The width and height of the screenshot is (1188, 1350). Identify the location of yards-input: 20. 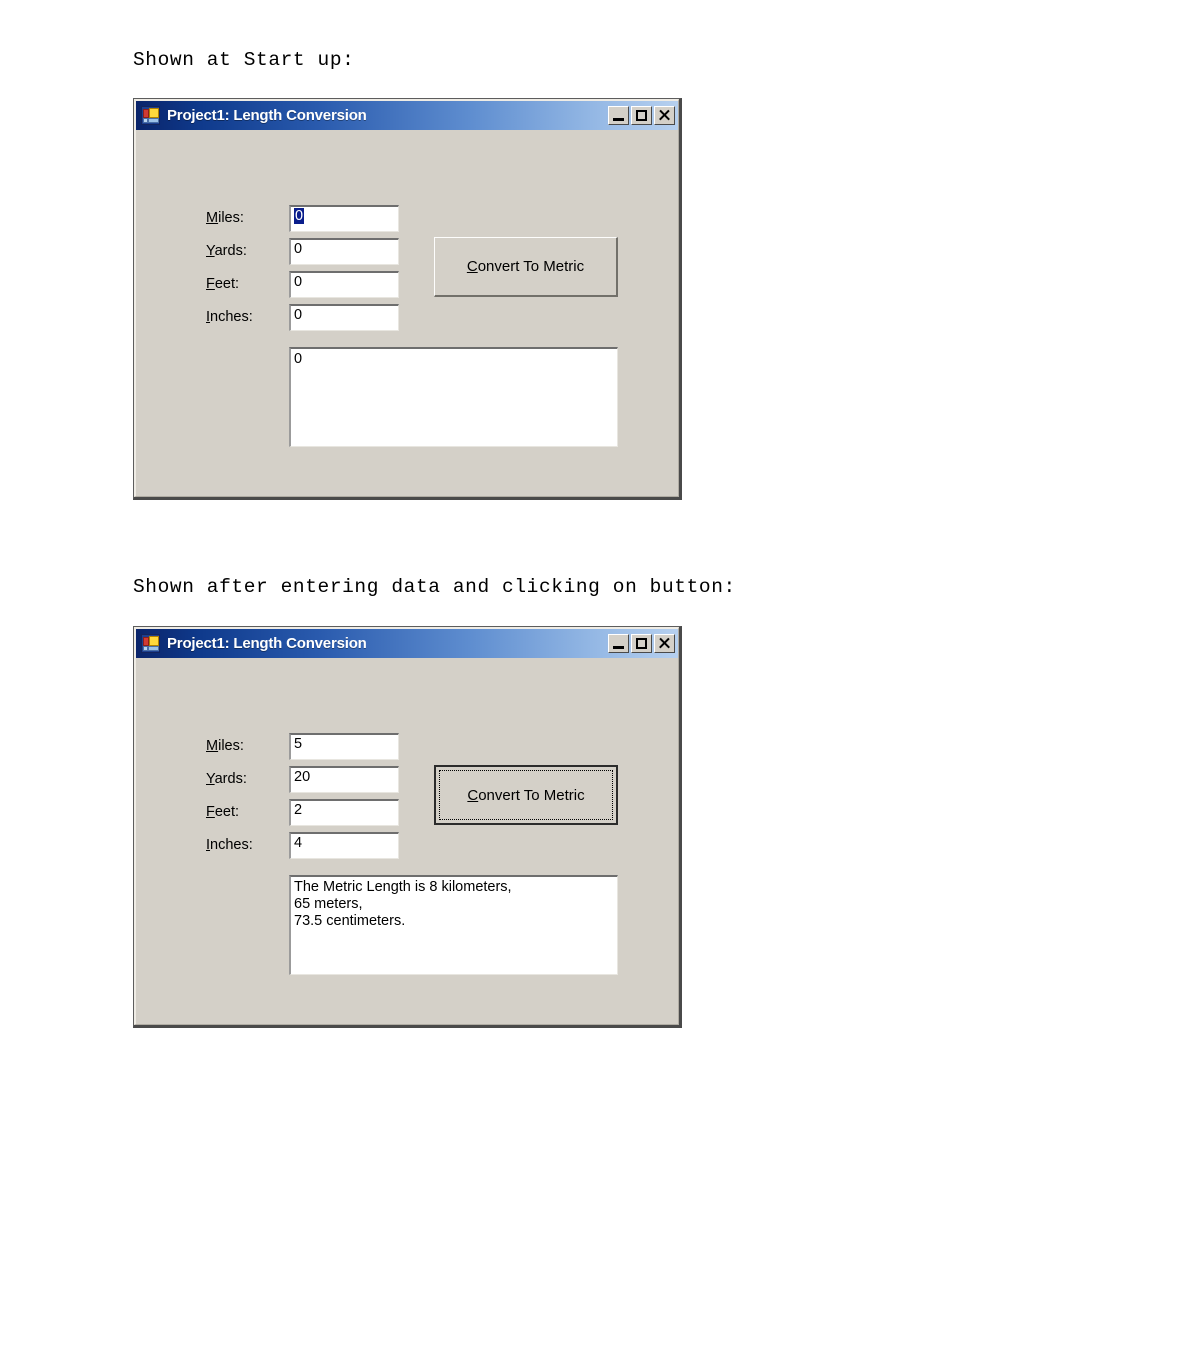
(344, 779).